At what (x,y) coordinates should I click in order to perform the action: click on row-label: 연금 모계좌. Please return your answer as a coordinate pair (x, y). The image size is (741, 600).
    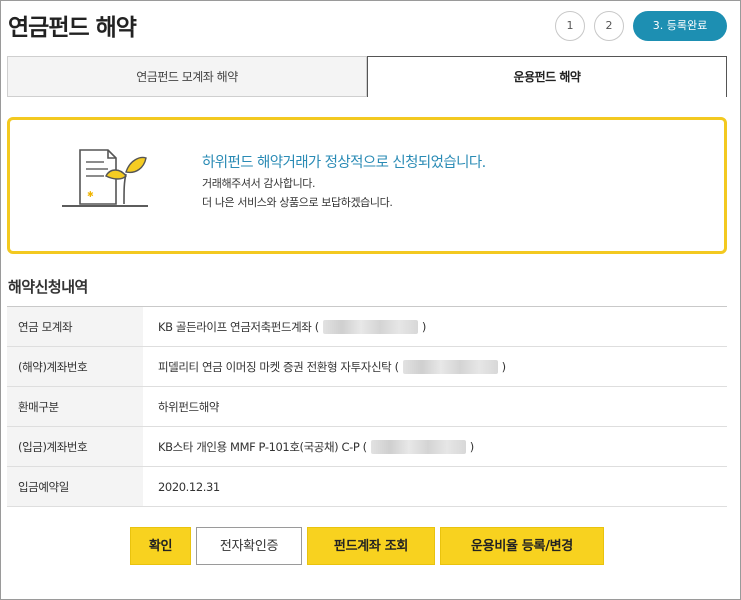
    Looking at the image, I should click on (75, 326).